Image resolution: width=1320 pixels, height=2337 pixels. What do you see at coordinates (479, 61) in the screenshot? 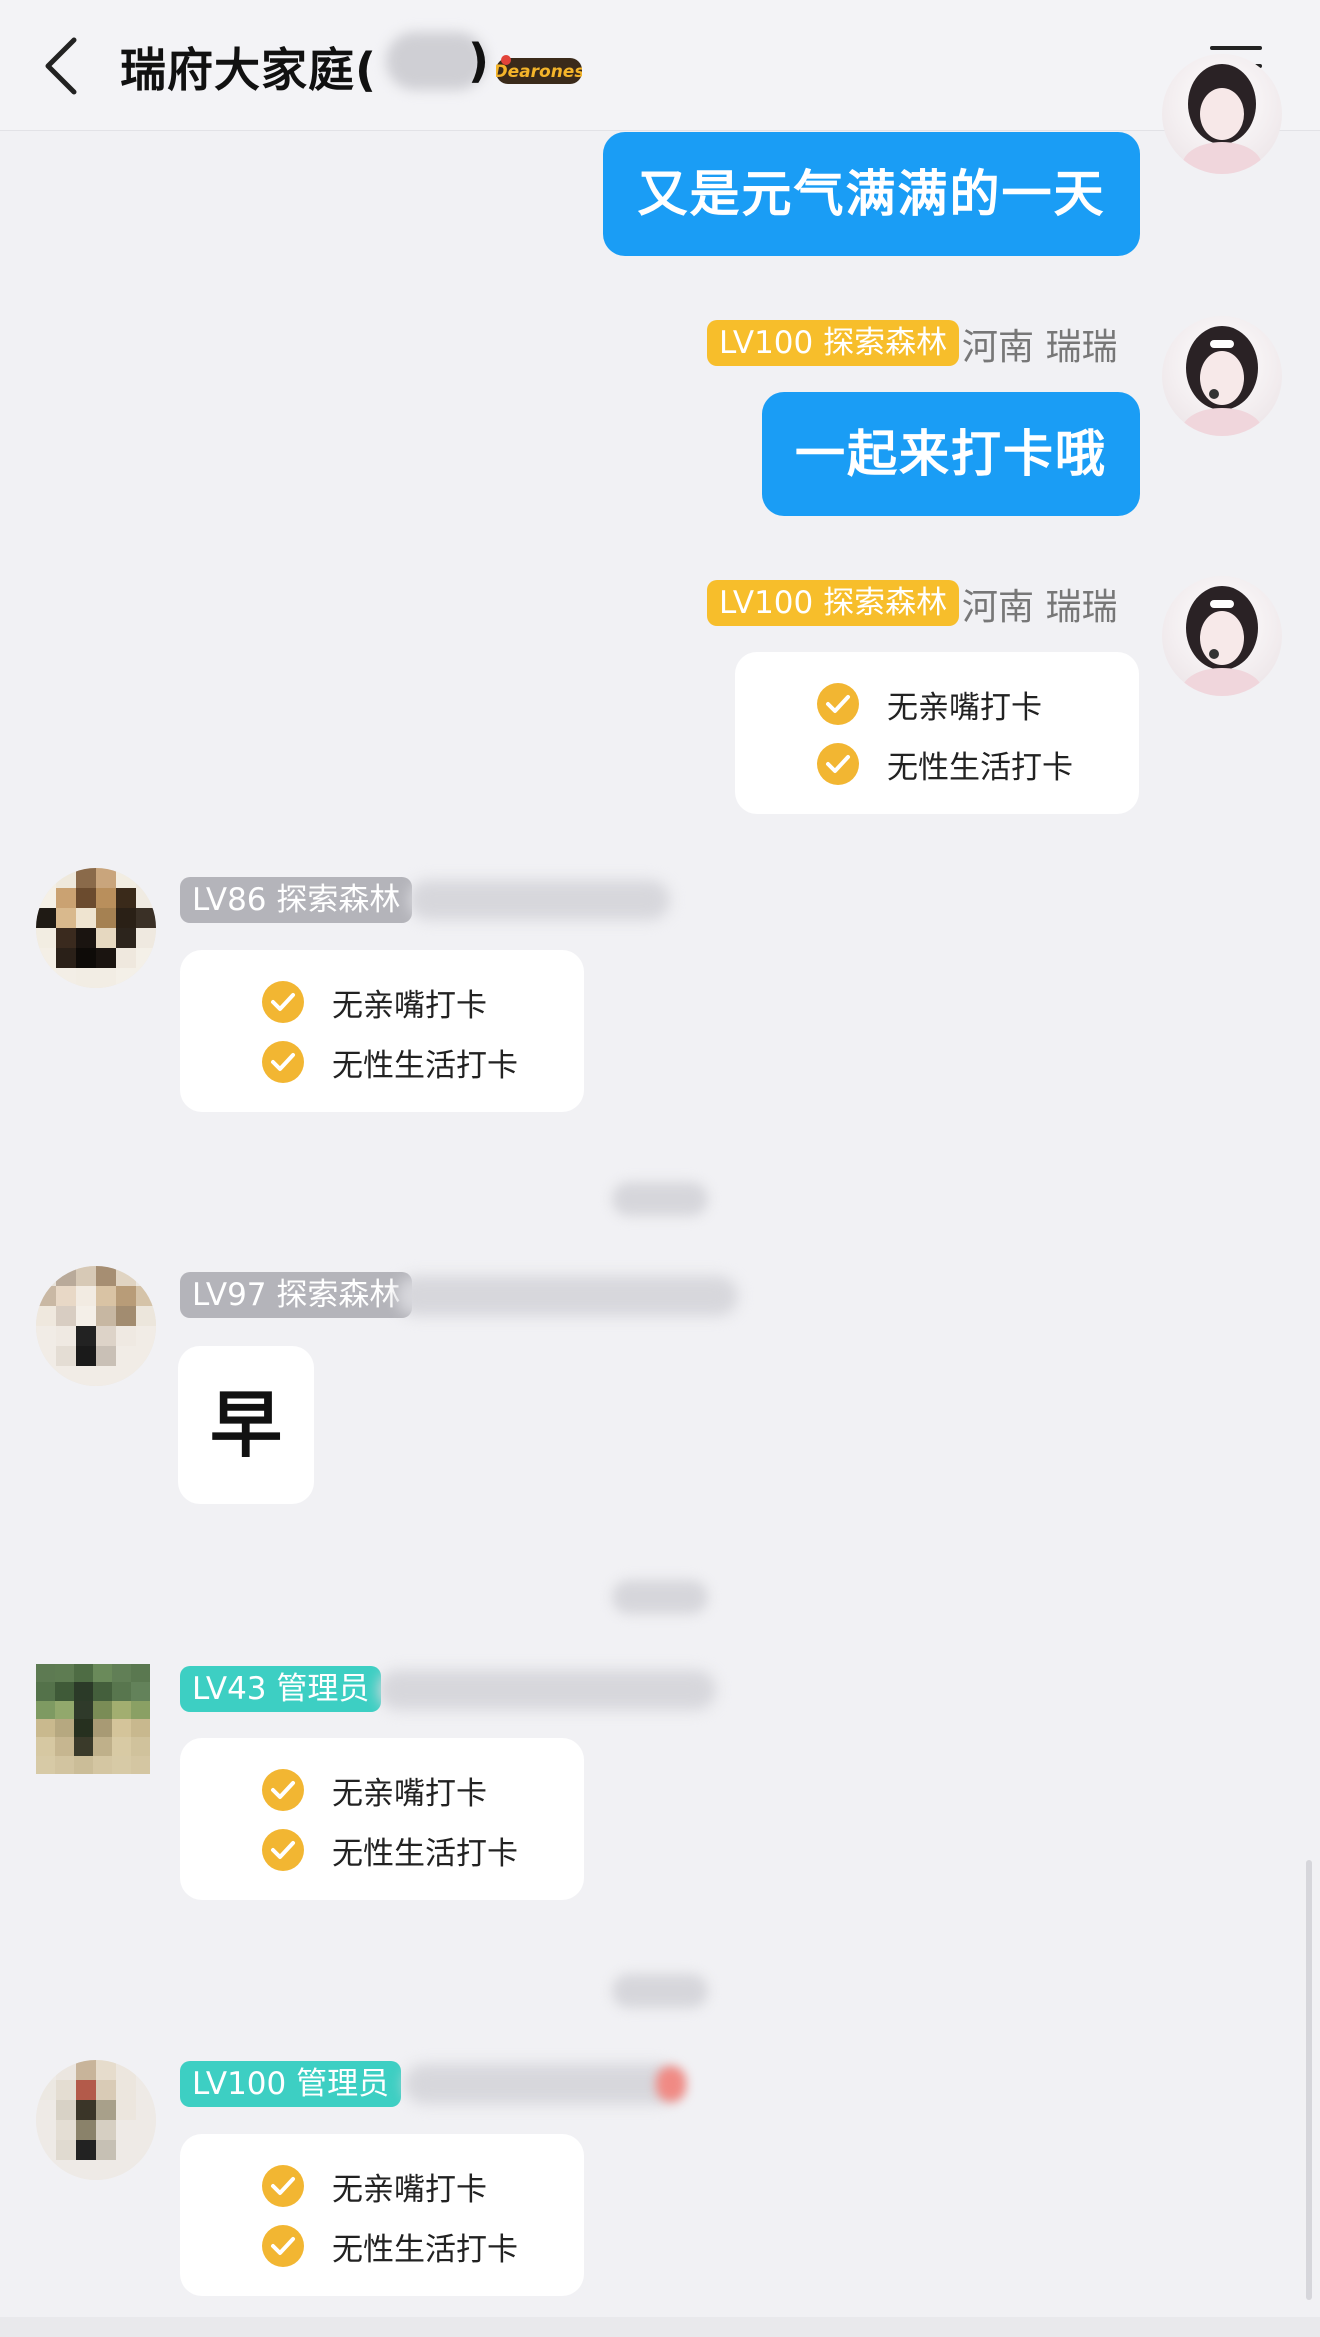
I see `chat-title-close: )` at bounding box center [479, 61].